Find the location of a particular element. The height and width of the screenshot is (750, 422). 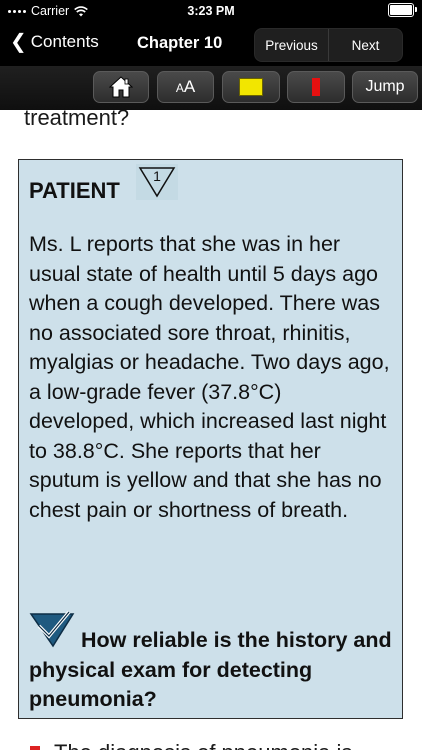

prev-next-segmented-control: Previous Next is located at coordinates (328, 45).